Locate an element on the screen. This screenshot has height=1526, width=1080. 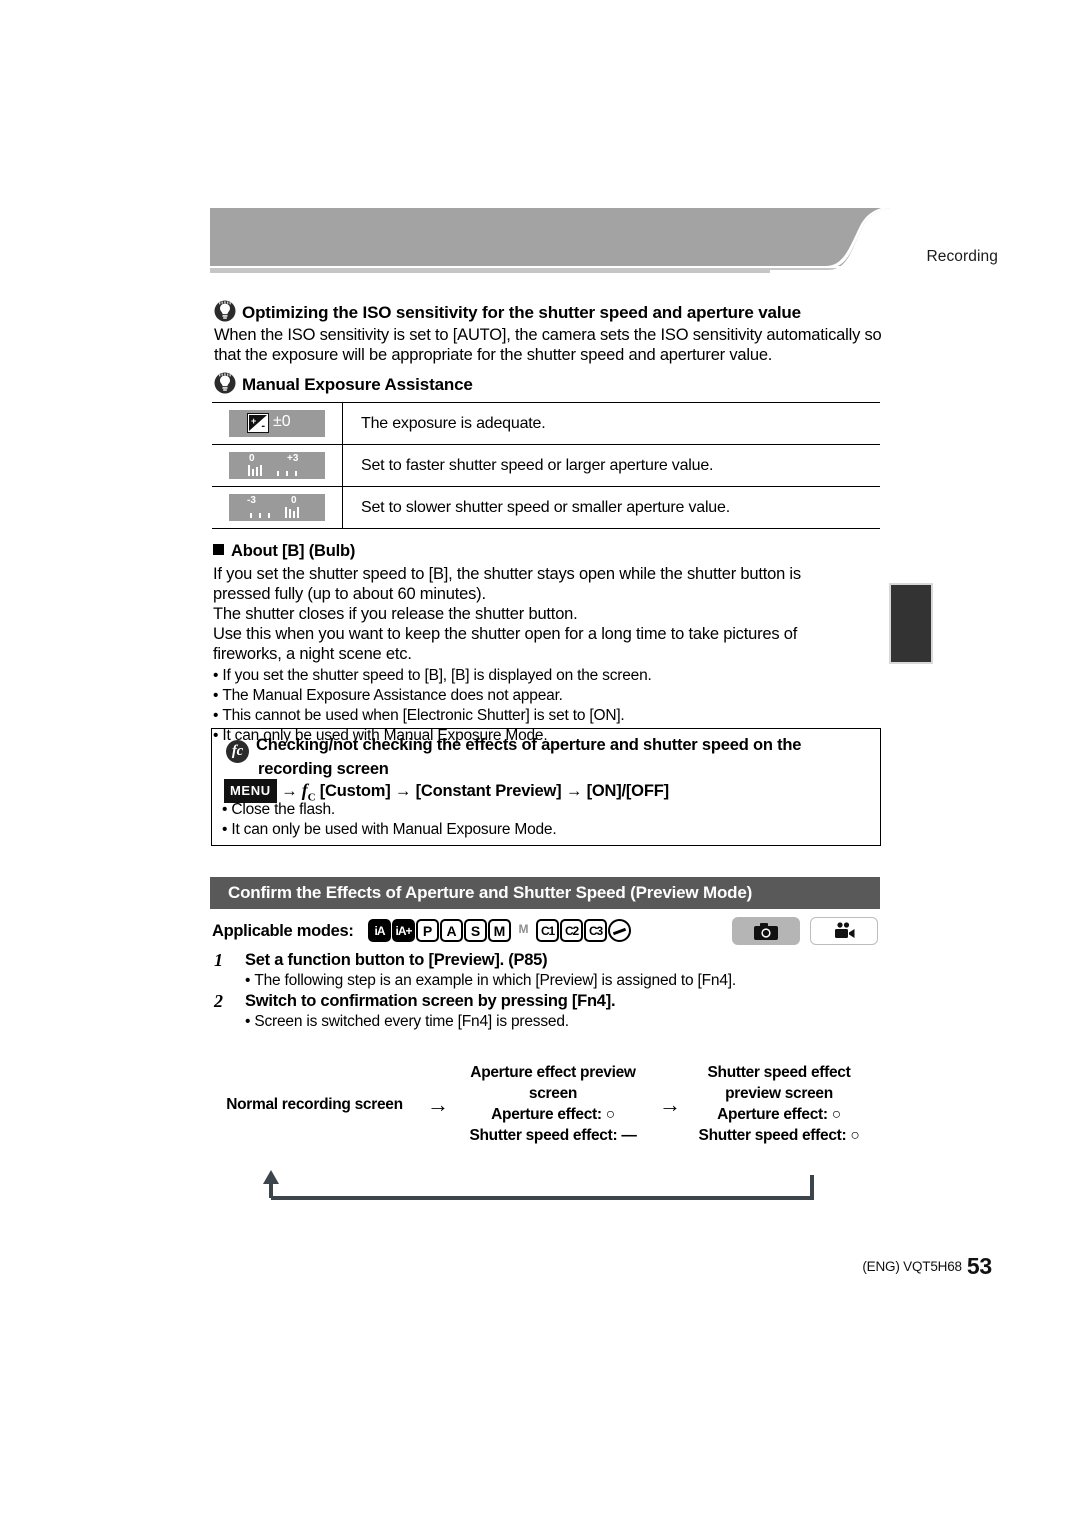
aperture-priority-icon: A is located at coordinates (451, 930).